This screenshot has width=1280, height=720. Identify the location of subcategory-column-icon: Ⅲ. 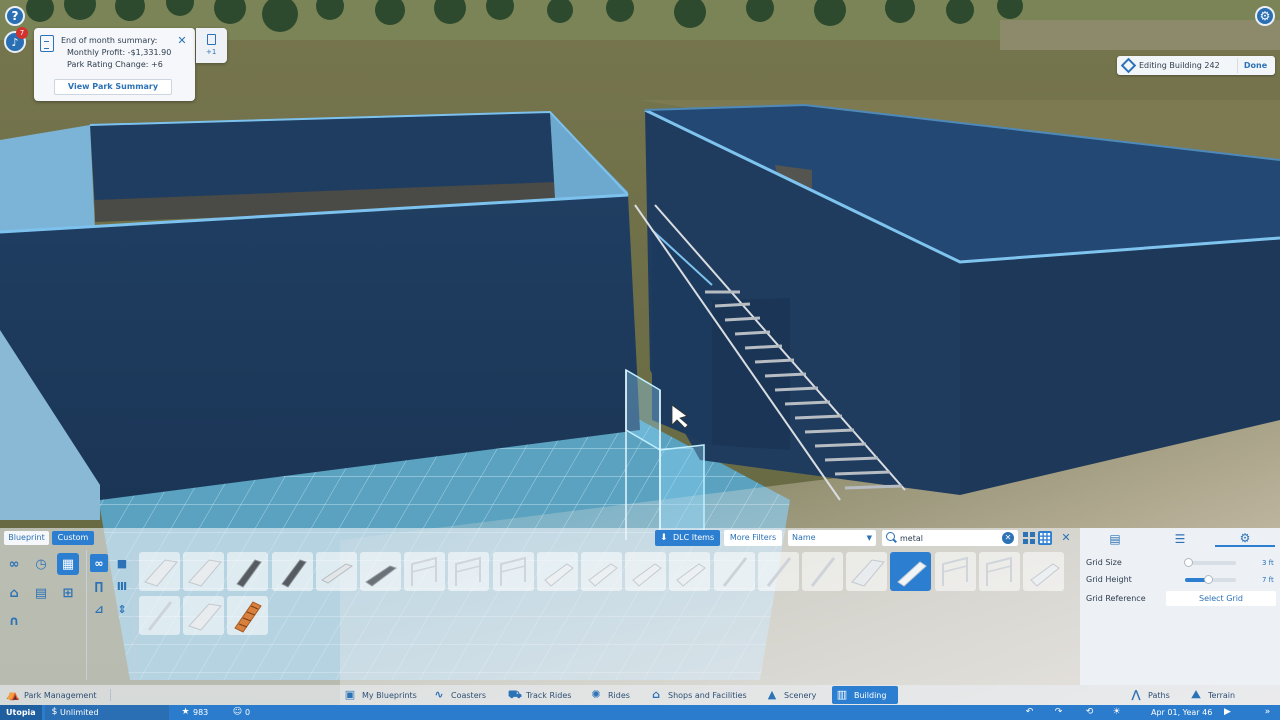
(122, 586).